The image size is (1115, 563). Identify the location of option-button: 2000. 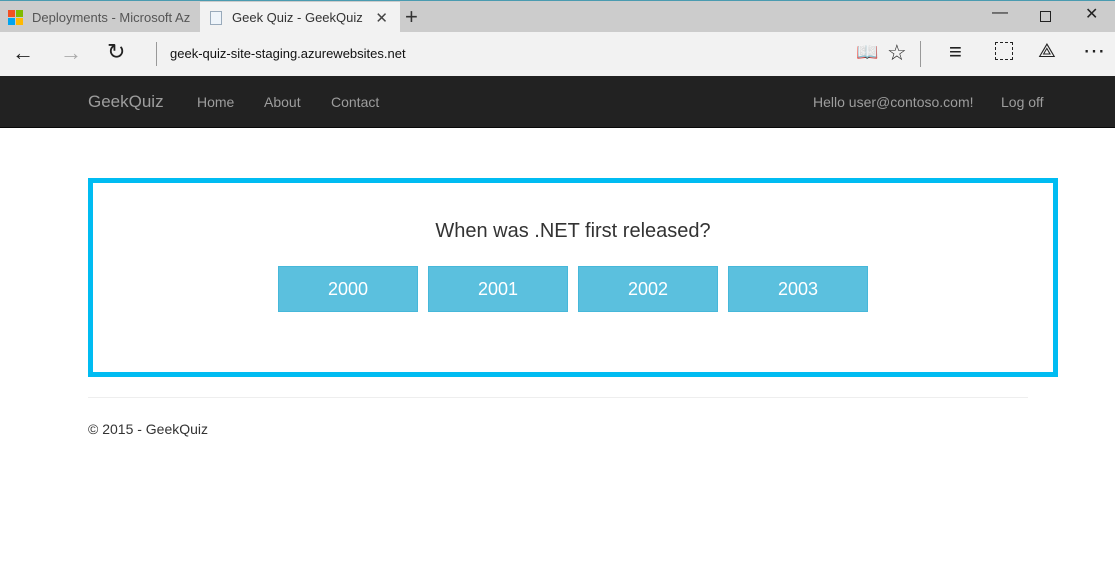
(348, 289).